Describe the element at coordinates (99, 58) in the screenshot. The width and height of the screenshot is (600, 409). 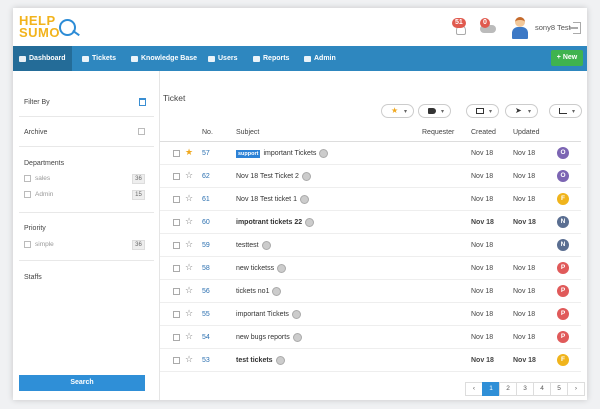
I see `nav-tickets: Tickets` at that location.